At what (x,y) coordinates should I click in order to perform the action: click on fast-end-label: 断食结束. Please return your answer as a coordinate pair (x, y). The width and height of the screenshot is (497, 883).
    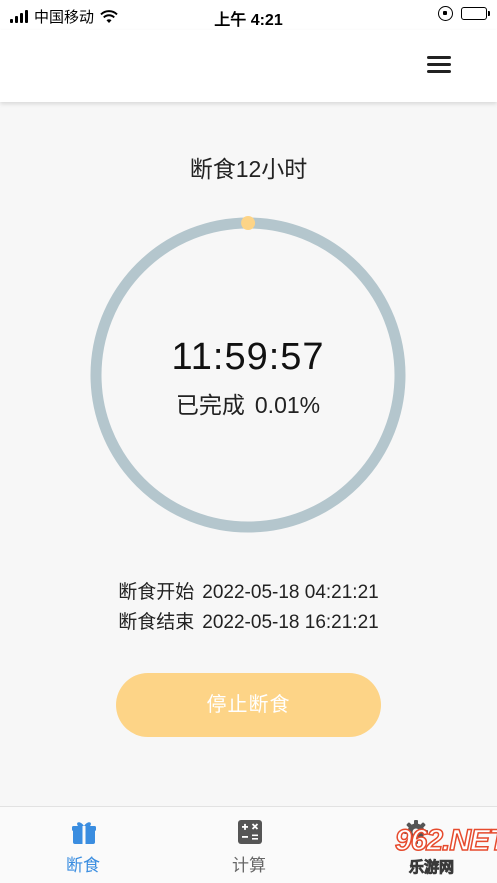
    Looking at the image, I should click on (156, 622).